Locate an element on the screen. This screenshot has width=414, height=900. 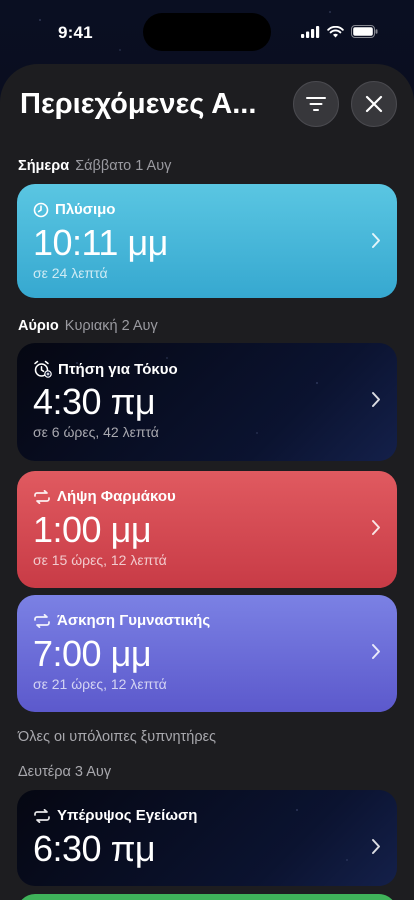
alarm-time: 1:00 μμ is located at coordinates (92, 530).